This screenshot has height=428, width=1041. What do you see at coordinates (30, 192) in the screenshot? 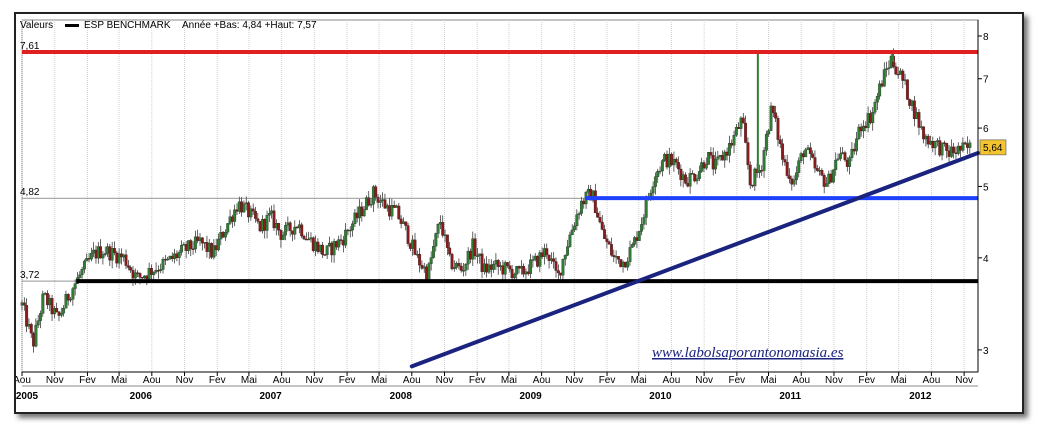
I see `level-label: 4,82` at bounding box center [30, 192].